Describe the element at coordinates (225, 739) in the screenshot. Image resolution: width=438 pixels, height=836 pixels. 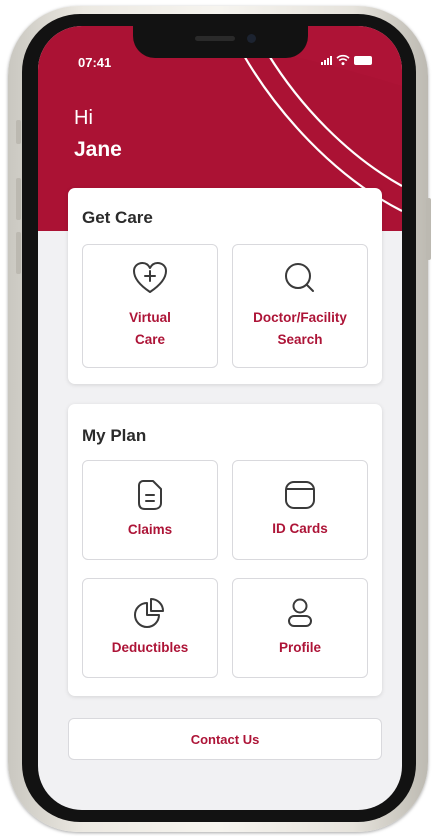
I see `contact-us-button: Contact Us` at that location.